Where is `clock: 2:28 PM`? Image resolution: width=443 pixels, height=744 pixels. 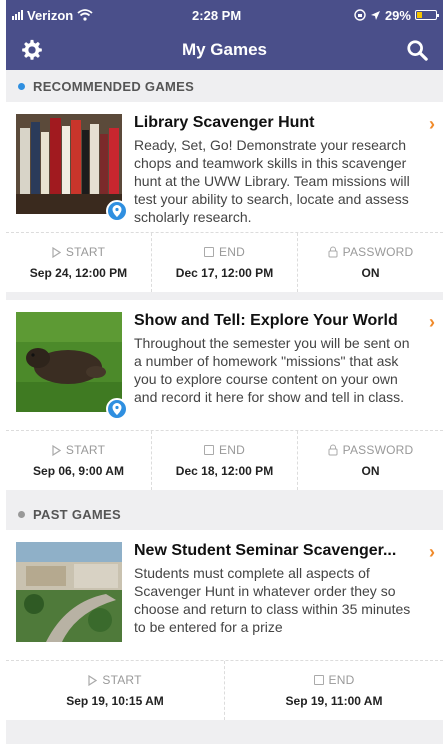
clock: 2:28 PM is located at coordinates (217, 15).